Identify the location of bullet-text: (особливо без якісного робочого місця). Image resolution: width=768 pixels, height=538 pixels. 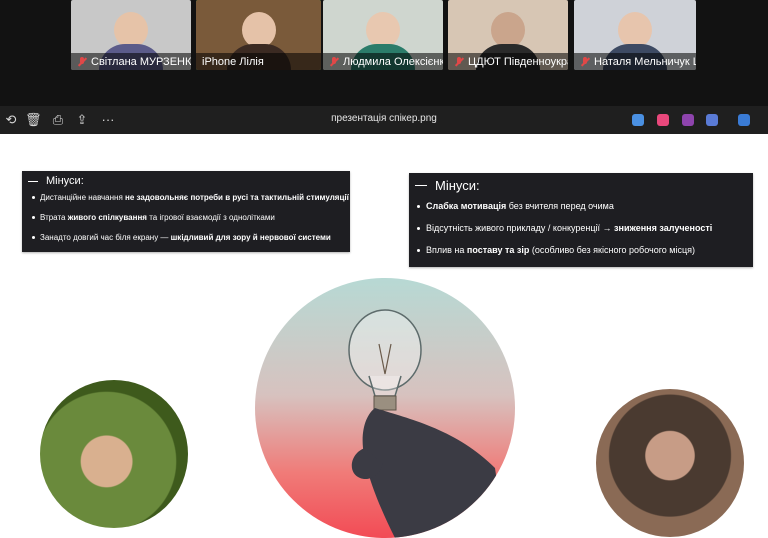
(612, 250).